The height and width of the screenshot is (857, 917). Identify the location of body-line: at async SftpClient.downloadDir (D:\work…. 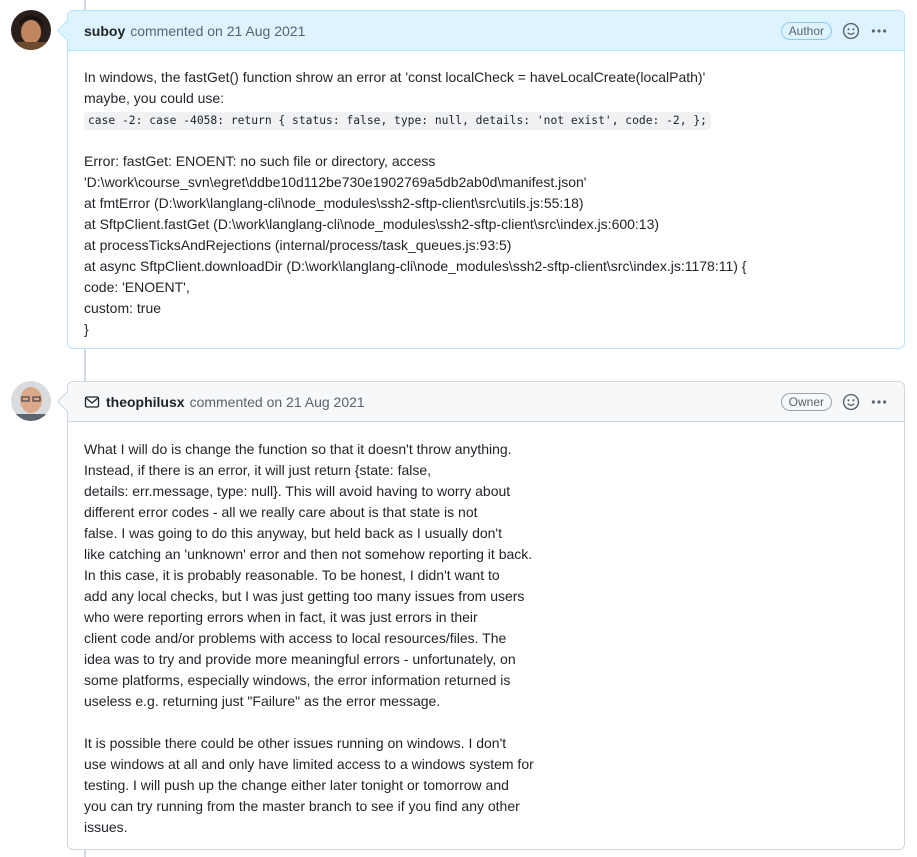
(415, 266).